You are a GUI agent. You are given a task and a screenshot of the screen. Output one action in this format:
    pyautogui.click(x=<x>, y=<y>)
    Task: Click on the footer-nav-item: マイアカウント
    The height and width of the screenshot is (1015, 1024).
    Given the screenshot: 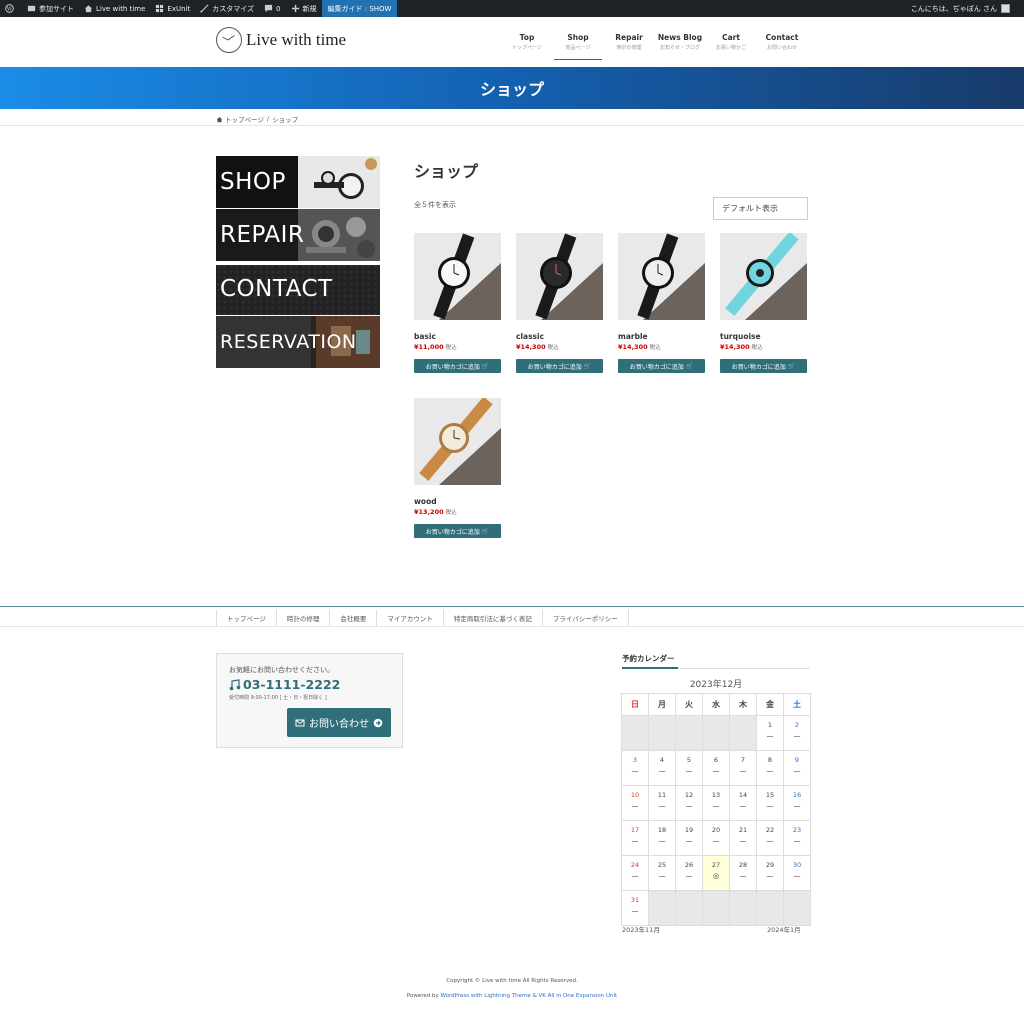 What is the action you would take?
    pyautogui.click(x=409, y=618)
    